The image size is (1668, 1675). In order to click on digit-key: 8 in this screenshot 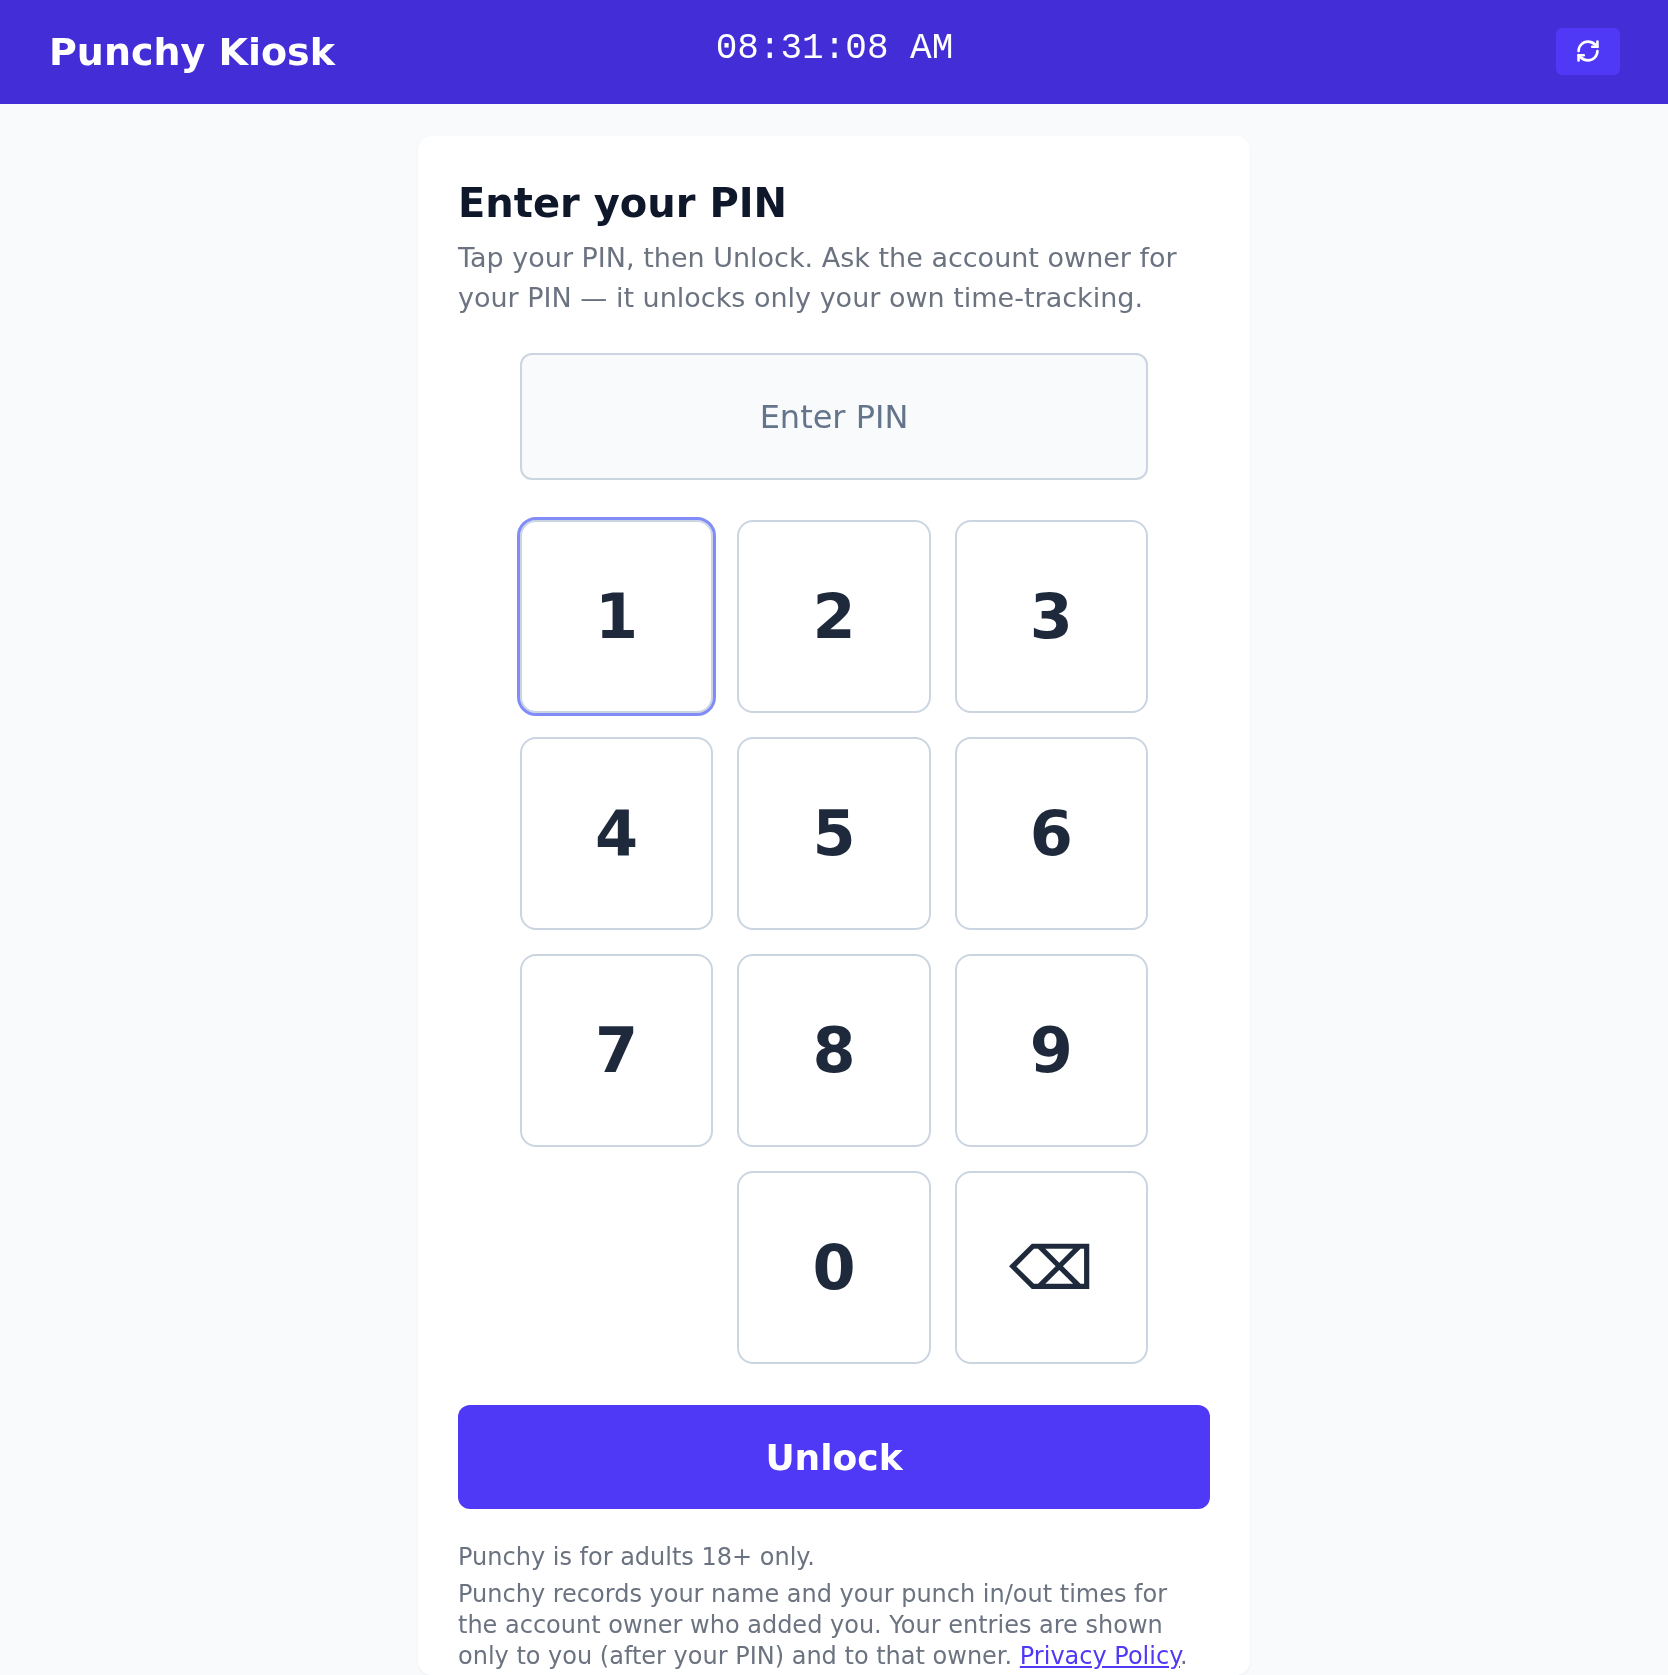, I will do `click(834, 1050)`.